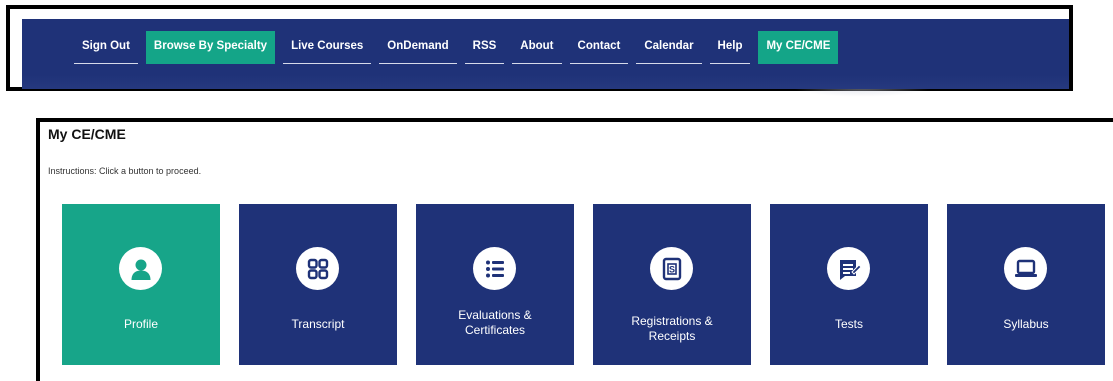 This screenshot has width=1113, height=381. I want to click on receipt-icon: S, so click(671, 268).